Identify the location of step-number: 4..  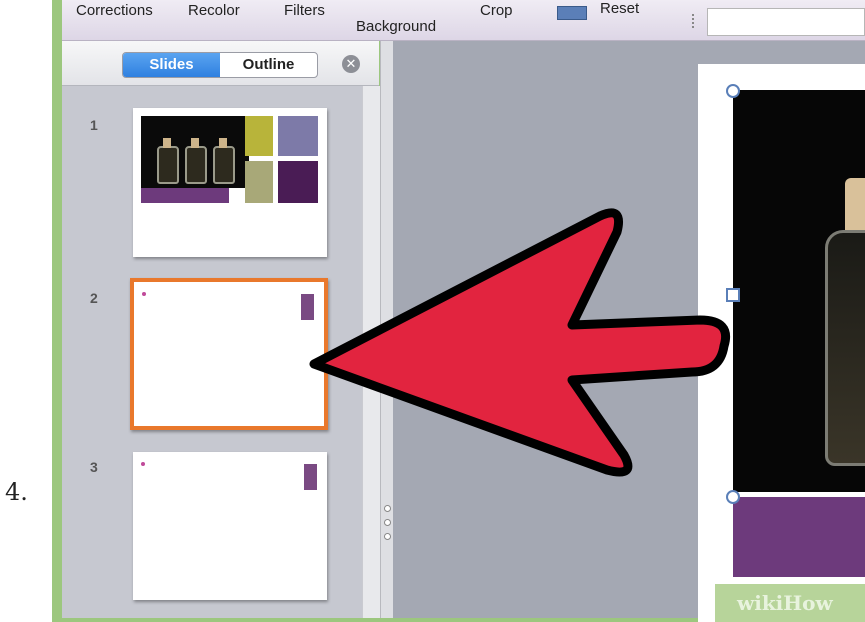
(16, 492).